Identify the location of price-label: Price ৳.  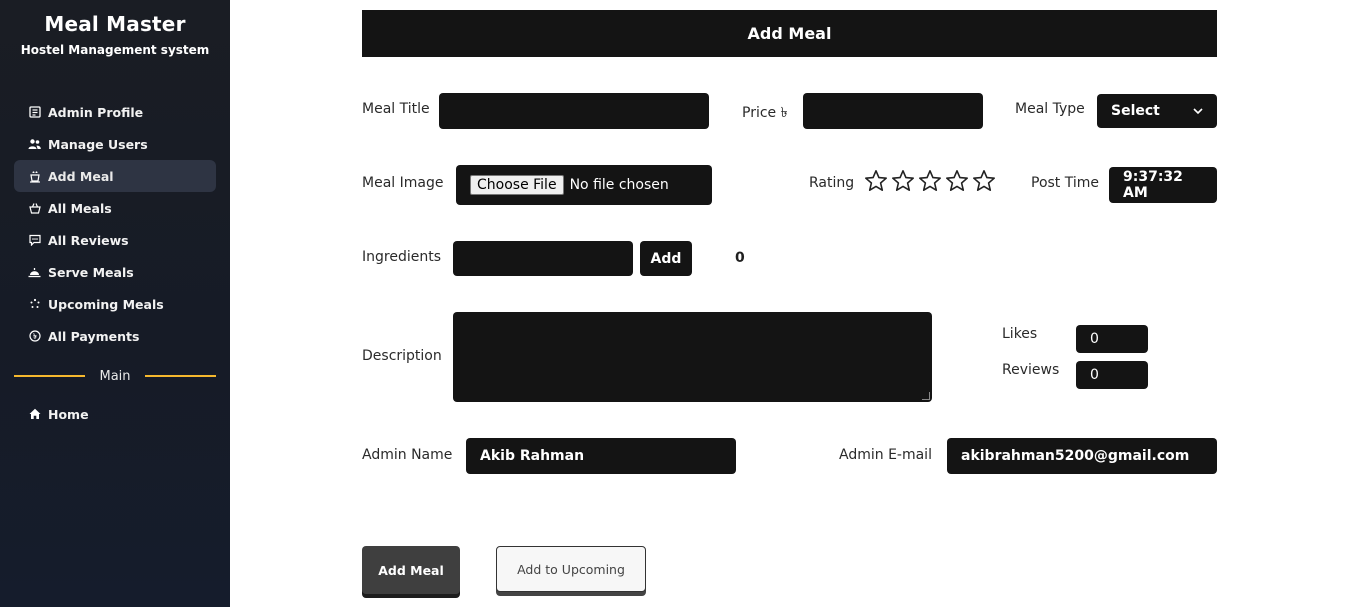
(765, 113).